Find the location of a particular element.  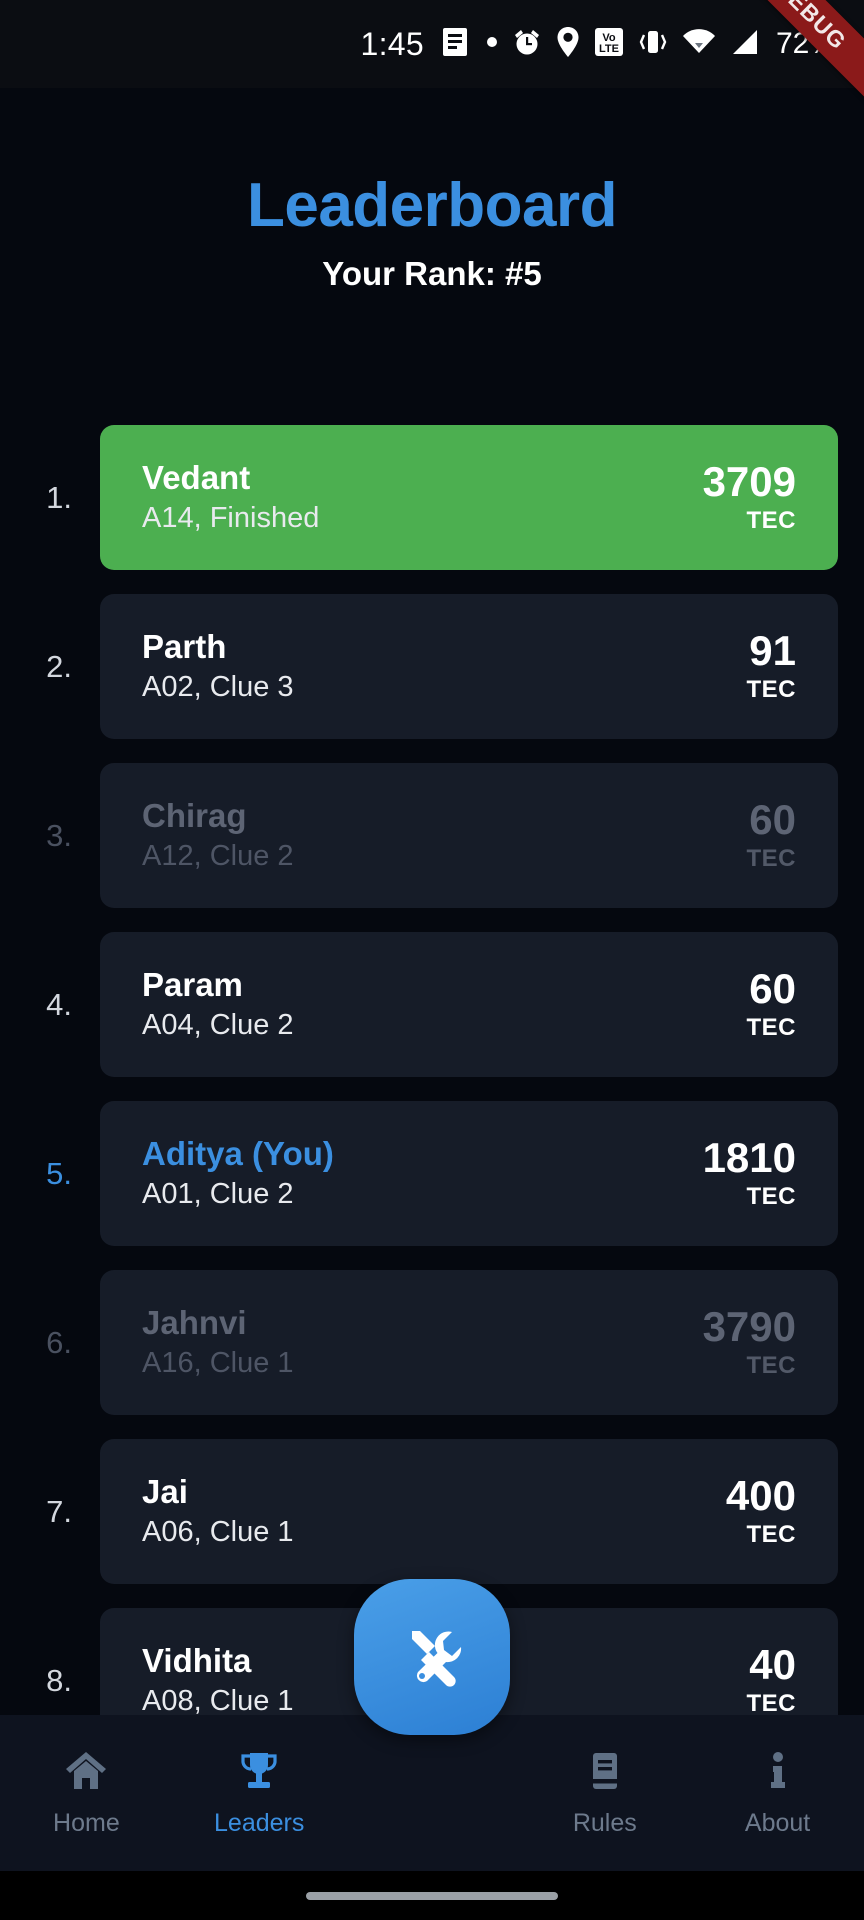

leaderboard-row: 6. Jahnvi A16, Clue 1 3790 TEC is located at coordinates (432, 1342).